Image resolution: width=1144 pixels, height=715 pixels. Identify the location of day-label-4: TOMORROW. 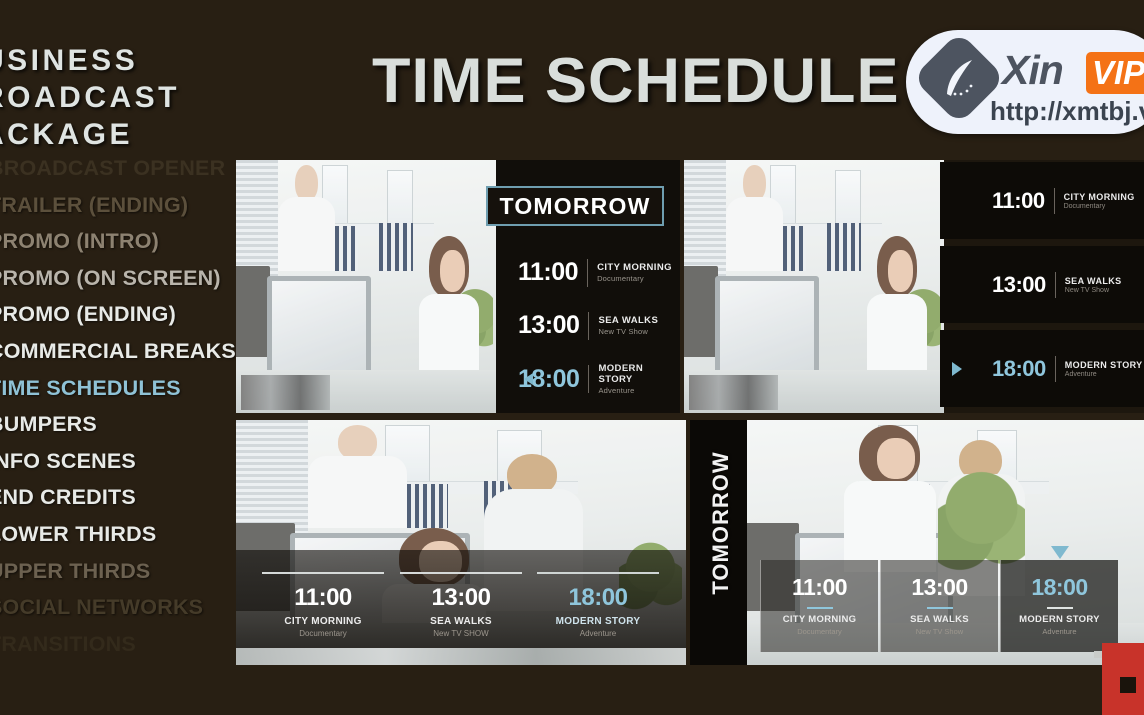
(720, 523).